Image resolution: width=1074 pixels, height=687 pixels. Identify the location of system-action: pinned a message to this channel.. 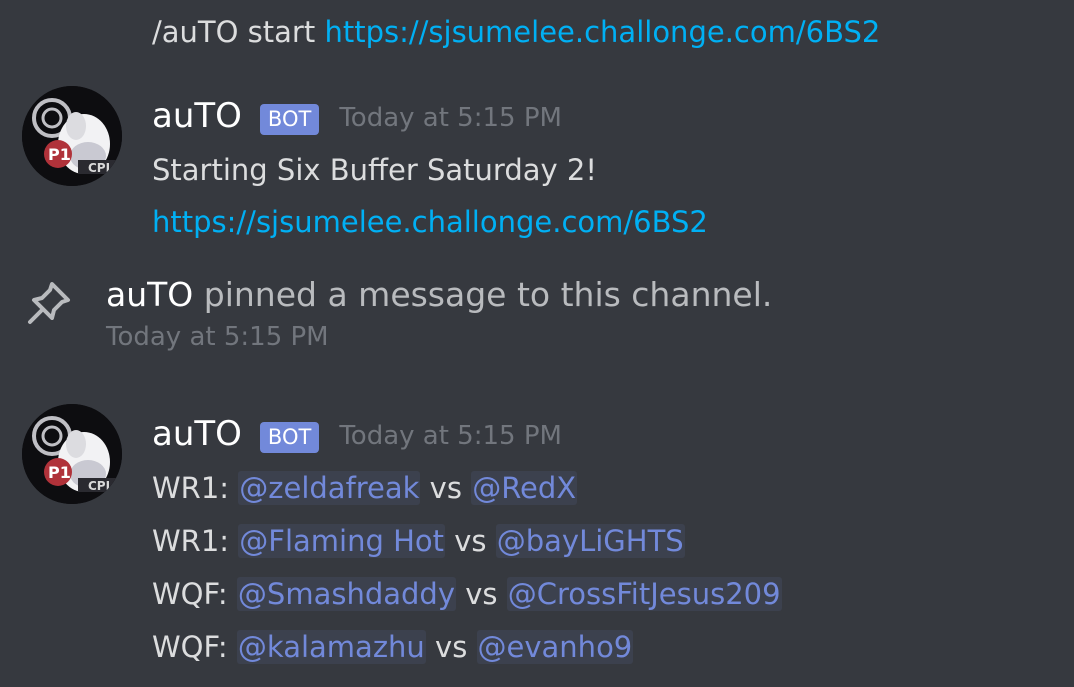
(483, 294).